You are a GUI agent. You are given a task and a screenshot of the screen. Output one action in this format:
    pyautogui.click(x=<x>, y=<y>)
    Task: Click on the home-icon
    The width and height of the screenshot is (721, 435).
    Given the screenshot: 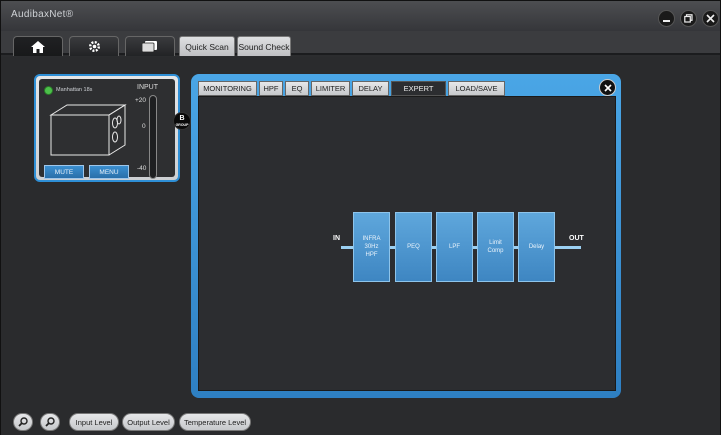 What is the action you would take?
    pyautogui.click(x=38, y=46)
    